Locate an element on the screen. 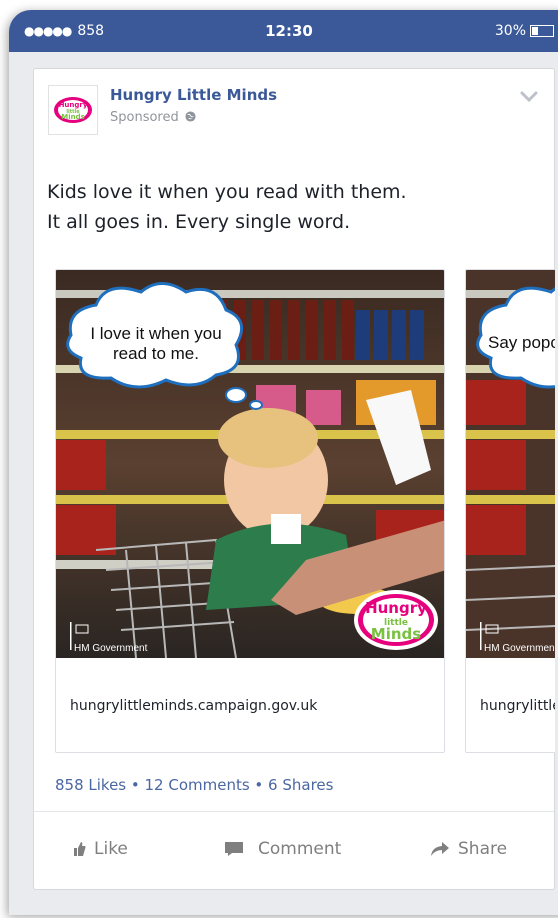 The height and width of the screenshot is (918, 558). thumbs-up-icon is located at coordinates (80, 849).